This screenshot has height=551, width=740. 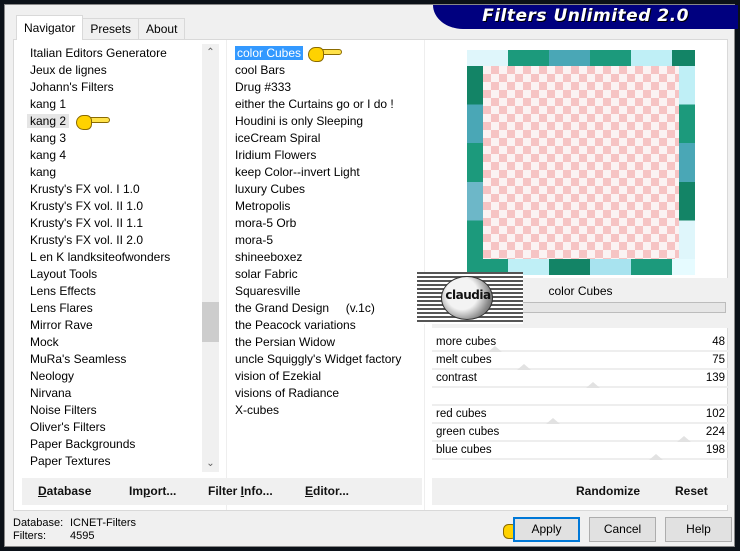 I want to click on category-item: Krusty's FX vol. II 2.0, so click(x=116, y=240).